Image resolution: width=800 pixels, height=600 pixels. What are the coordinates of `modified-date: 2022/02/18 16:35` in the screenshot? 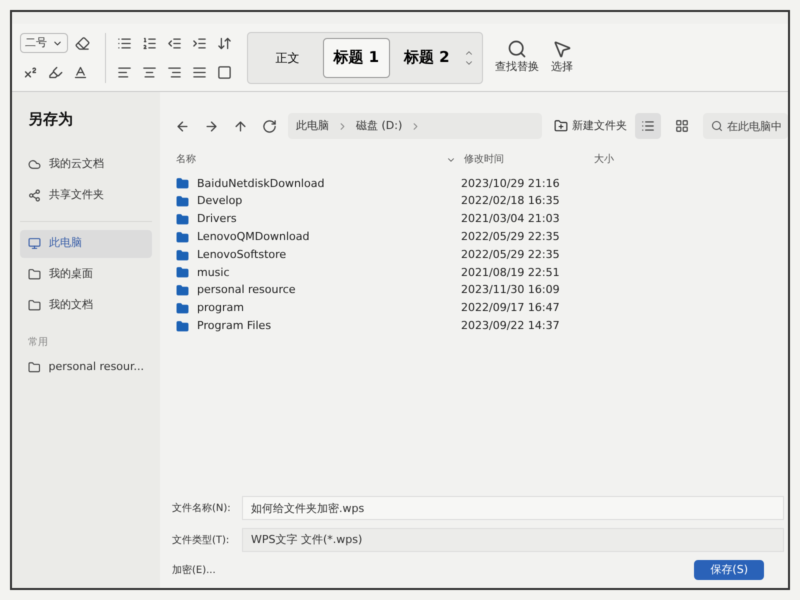 It's located at (510, 201).